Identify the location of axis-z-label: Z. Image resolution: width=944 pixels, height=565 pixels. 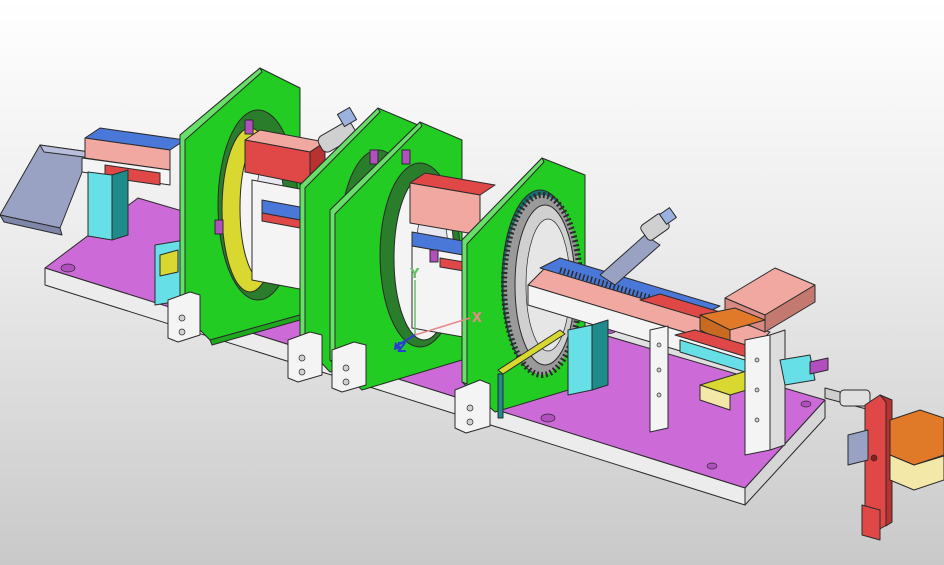
(401, 348).